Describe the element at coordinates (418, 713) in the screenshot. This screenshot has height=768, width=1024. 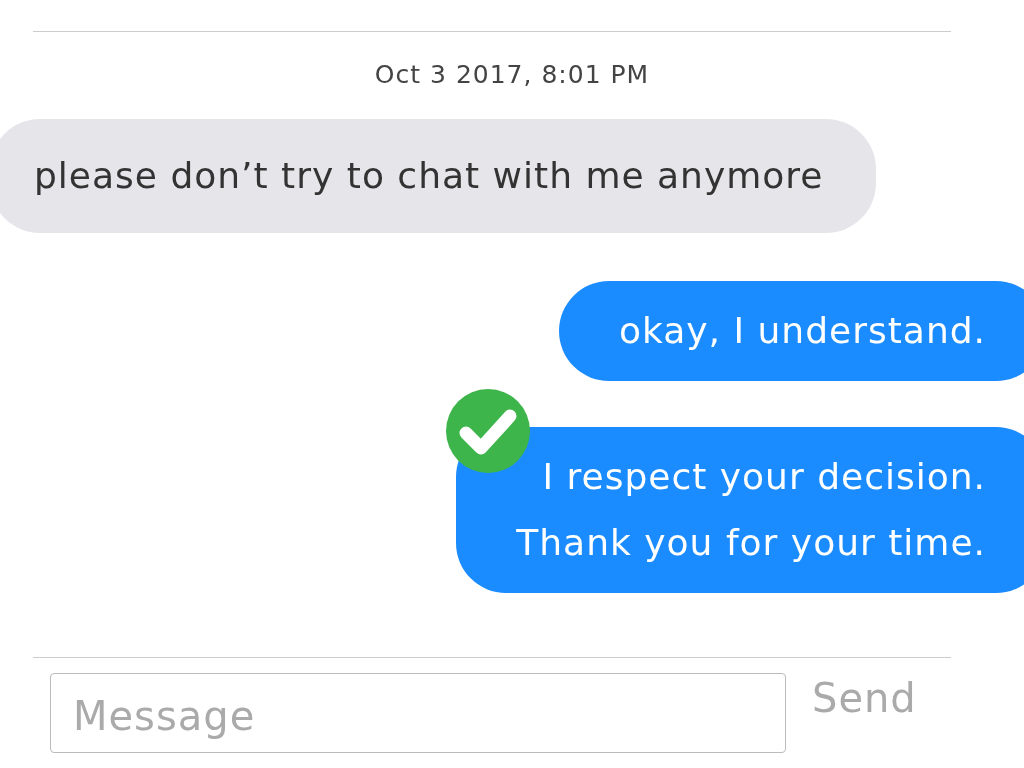
I see `message-field: Message` at that location.